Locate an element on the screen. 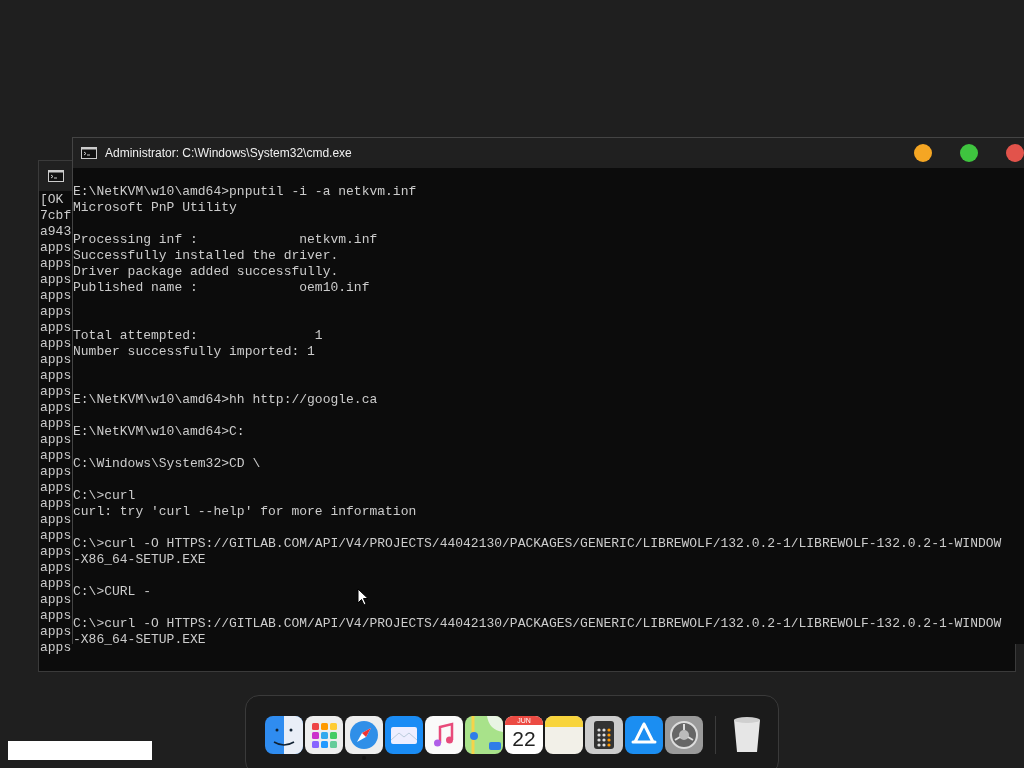 Image resolution: width=1024 pixels, height=768 pixels. music-note-icon is located at coordinates (444, 735).